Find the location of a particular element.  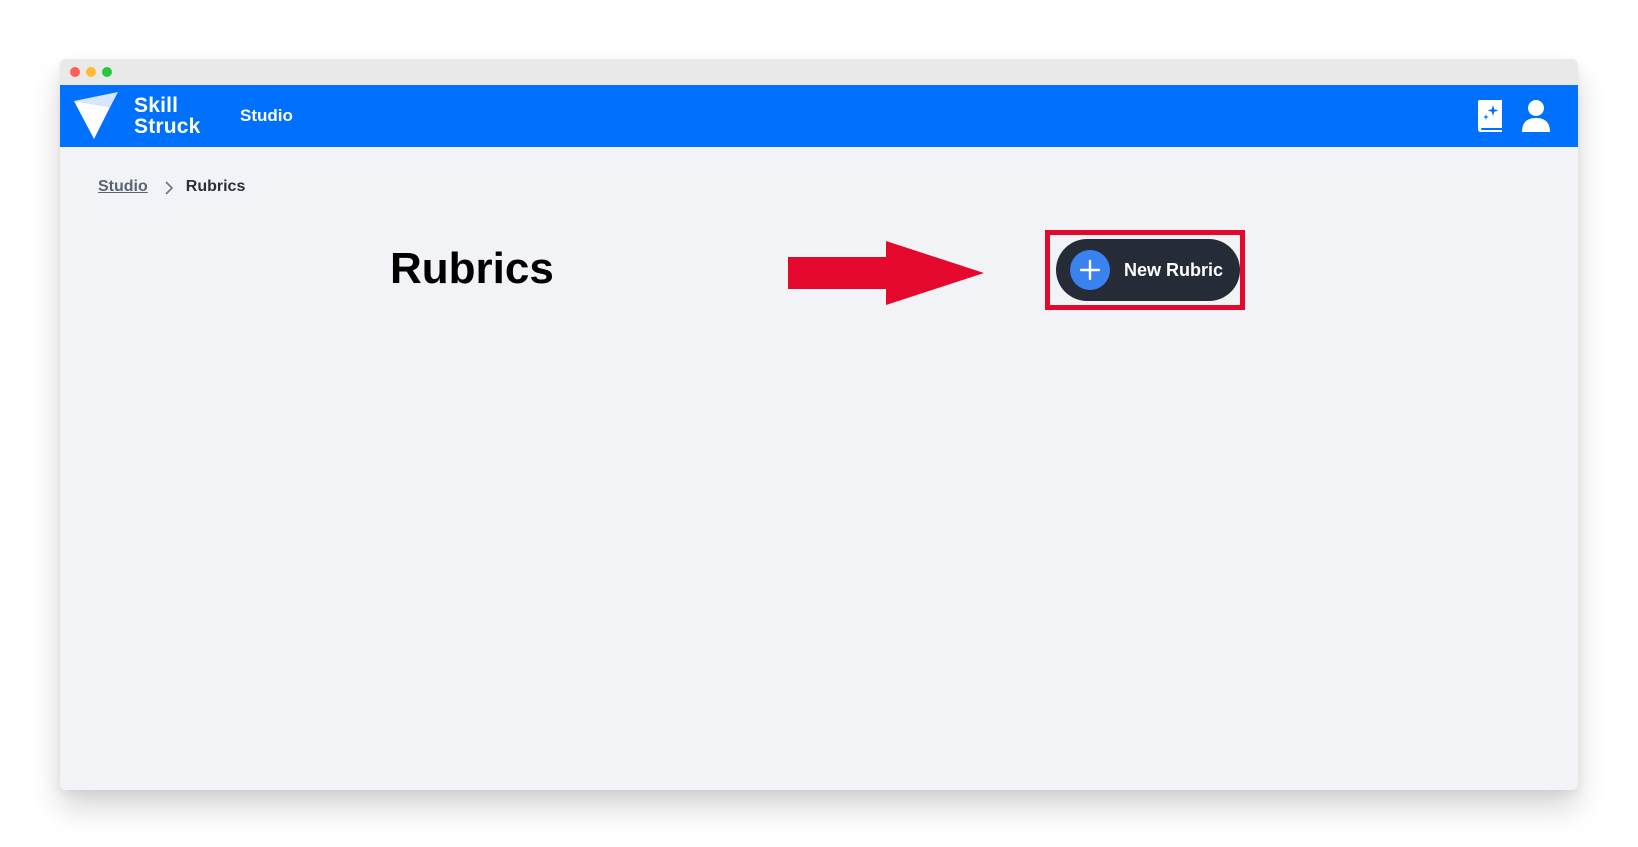

skillstruck-logo-icon is located at coordinates (98, 116).